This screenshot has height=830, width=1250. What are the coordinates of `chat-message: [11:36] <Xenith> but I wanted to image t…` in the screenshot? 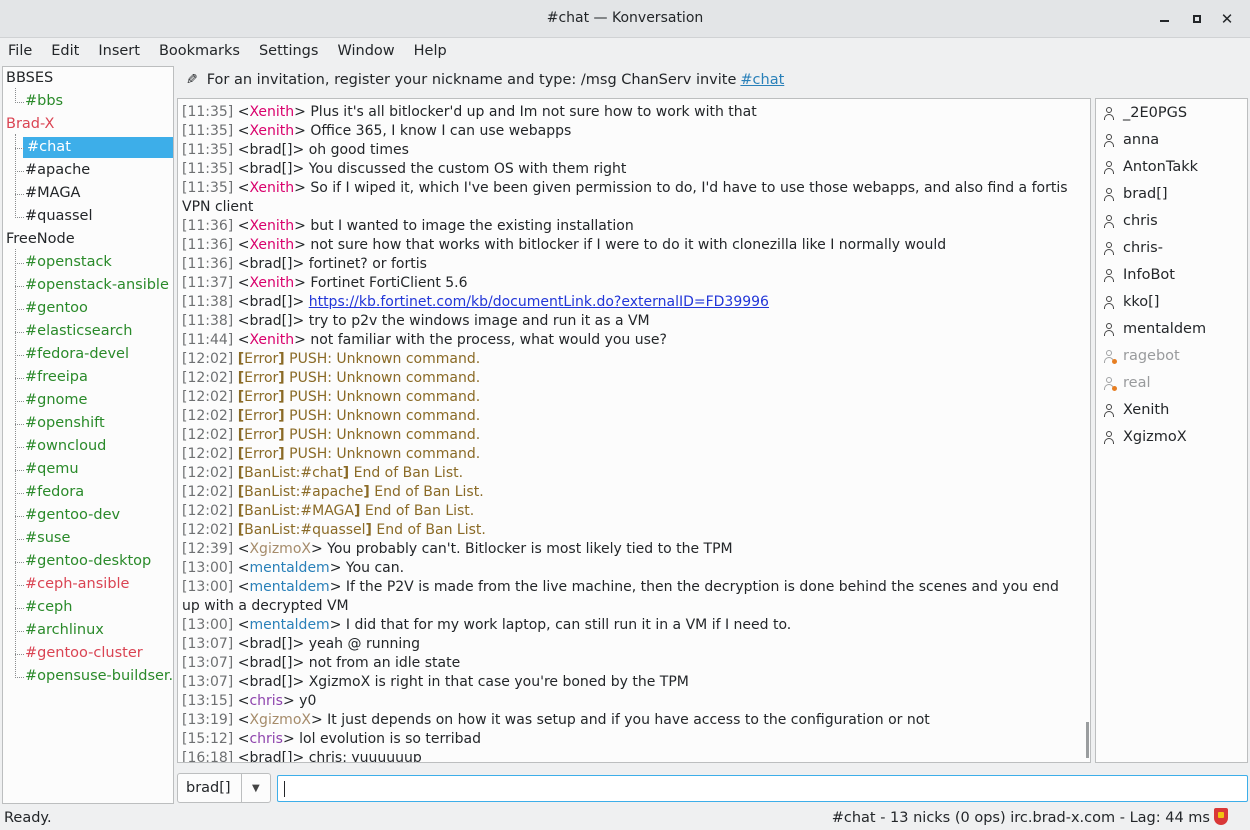 It's located at (408, 226).